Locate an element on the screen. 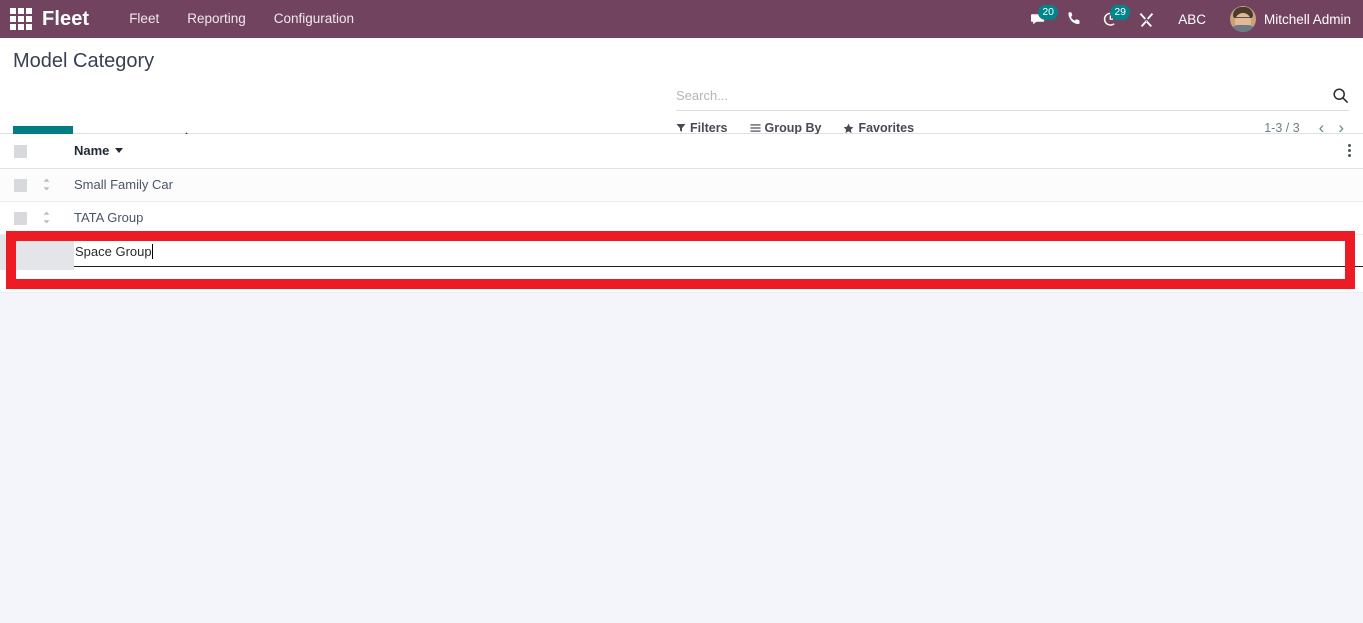 The width and height of the screenshot is (1363, 623). table-header-row: Name is located at coordinates (681, 151).